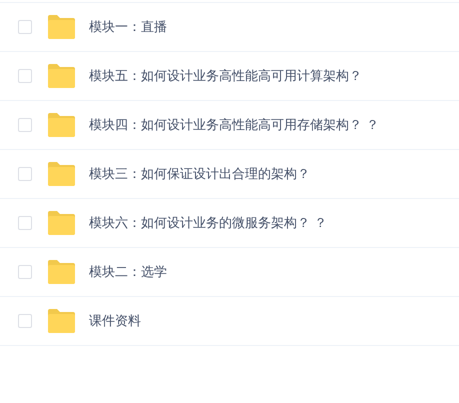 This screenshot has height=403, width=459. What do you see at coordinates (225, 76) in the screenshot?
I see `folder-name: 模块五：如何设计业务高性能高可用计算架构？` at bounding box center [225, 76].